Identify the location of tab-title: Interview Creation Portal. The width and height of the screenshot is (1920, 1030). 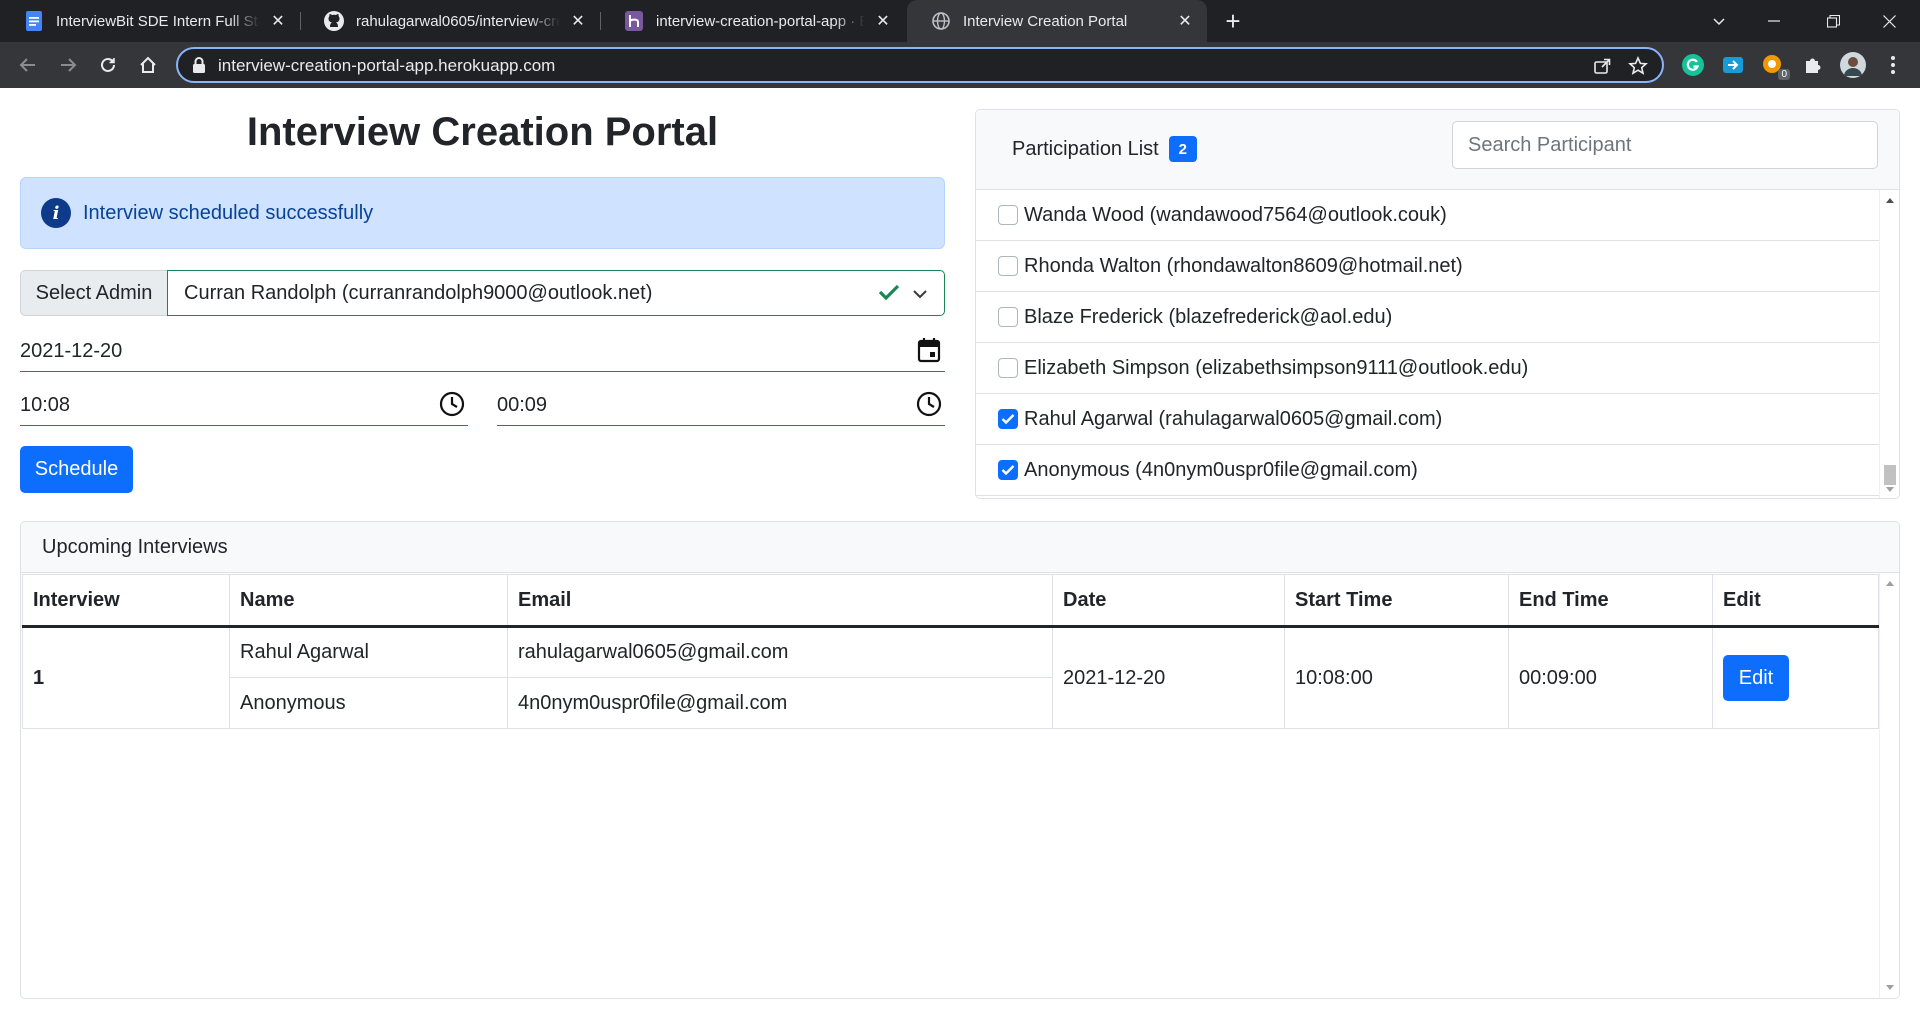
(1045, 21).